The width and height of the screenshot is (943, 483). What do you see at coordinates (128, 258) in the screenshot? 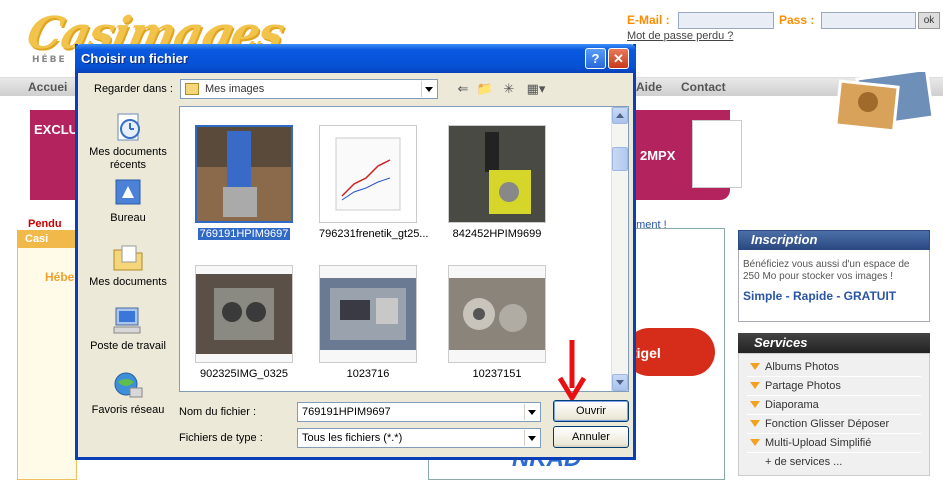
I see `my-documents-icon` at bounding box center [128, 258].